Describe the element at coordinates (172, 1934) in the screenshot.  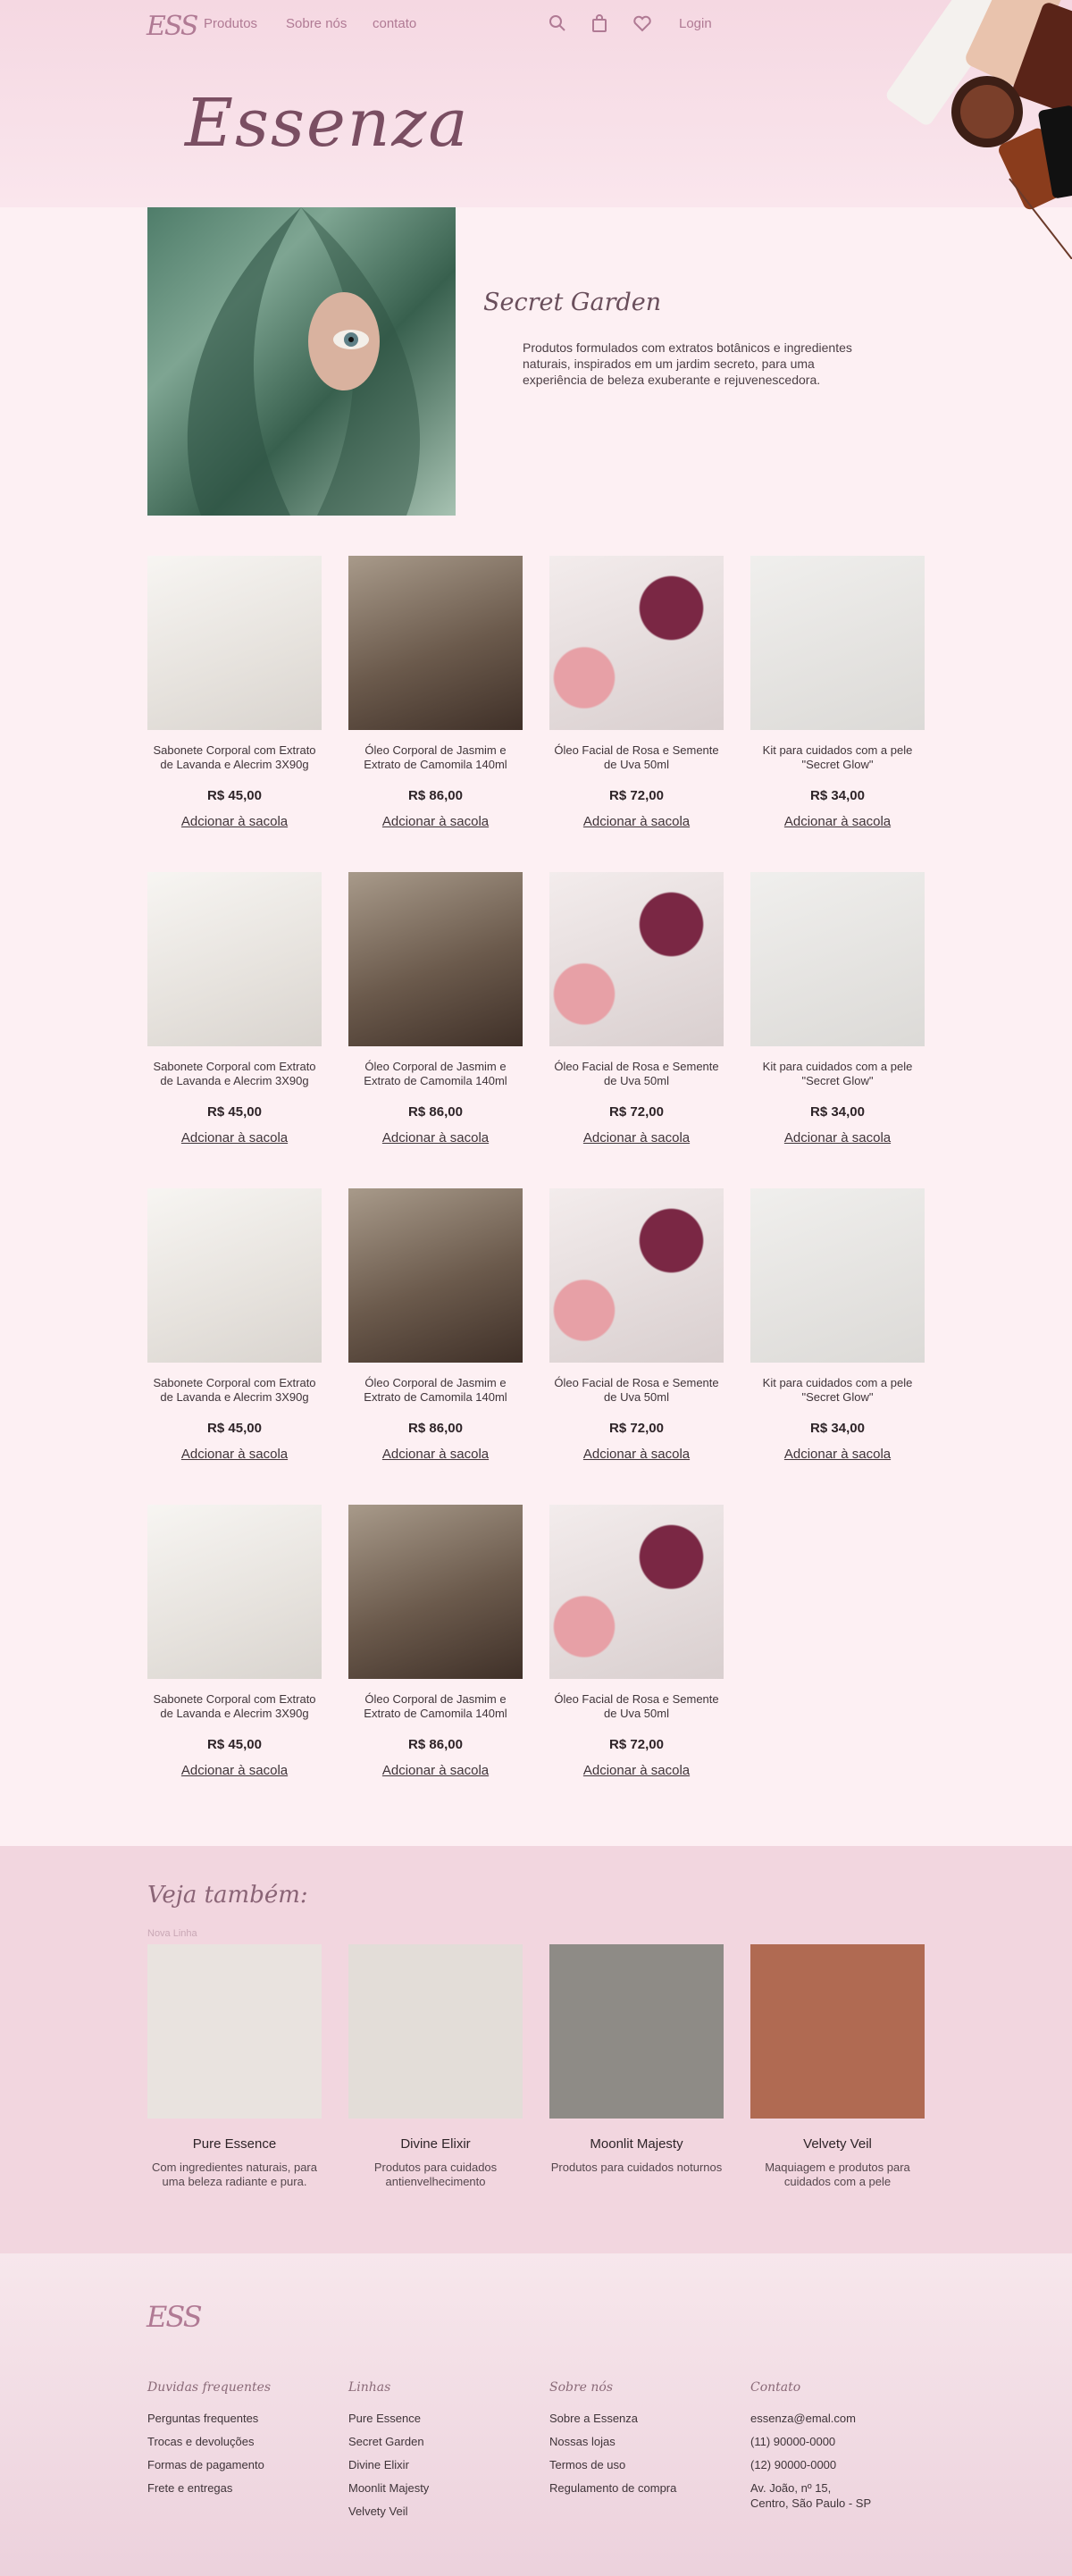
I see `new-line-tag: Nova Linha` at that location.